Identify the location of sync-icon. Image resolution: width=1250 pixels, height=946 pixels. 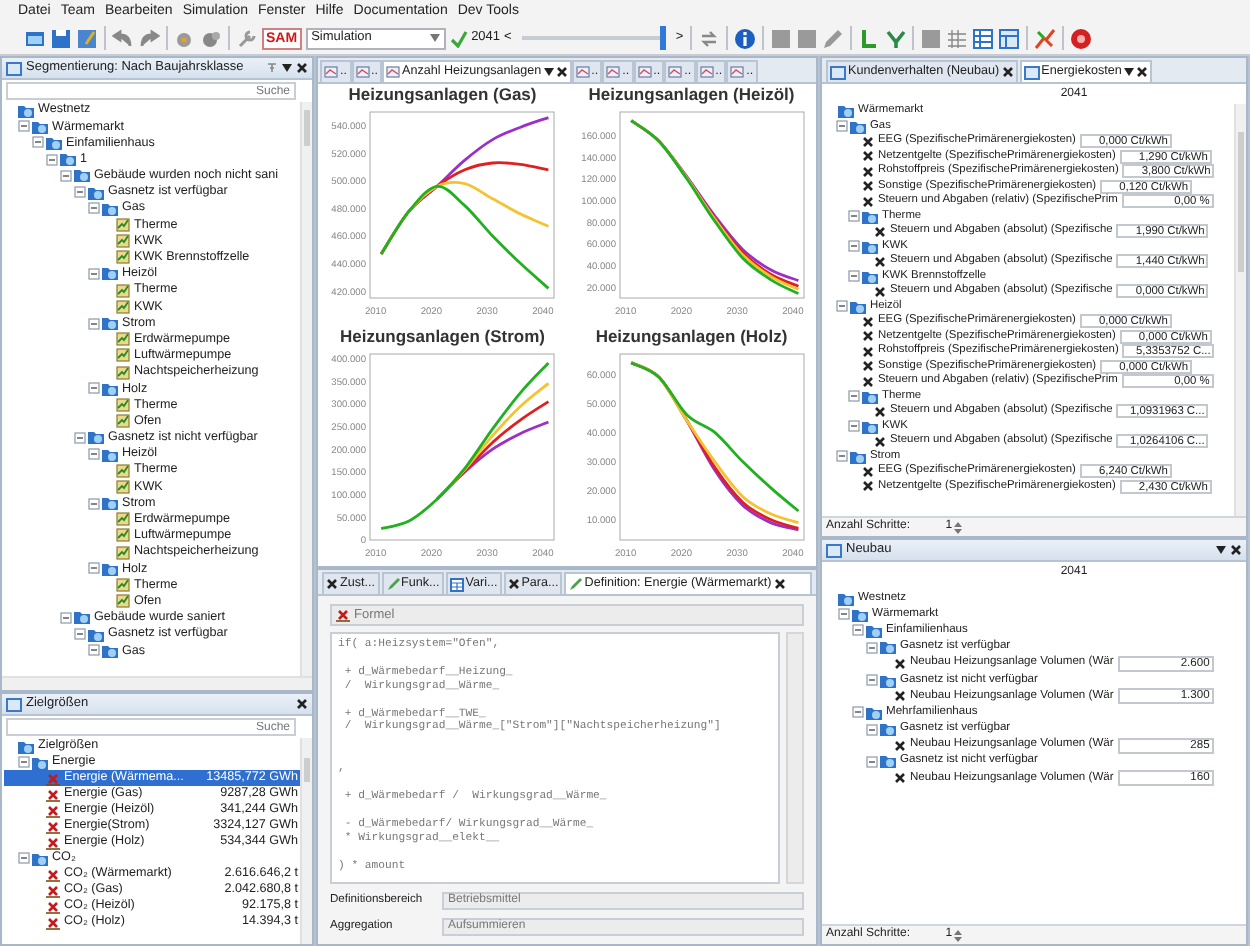
(708, 38).